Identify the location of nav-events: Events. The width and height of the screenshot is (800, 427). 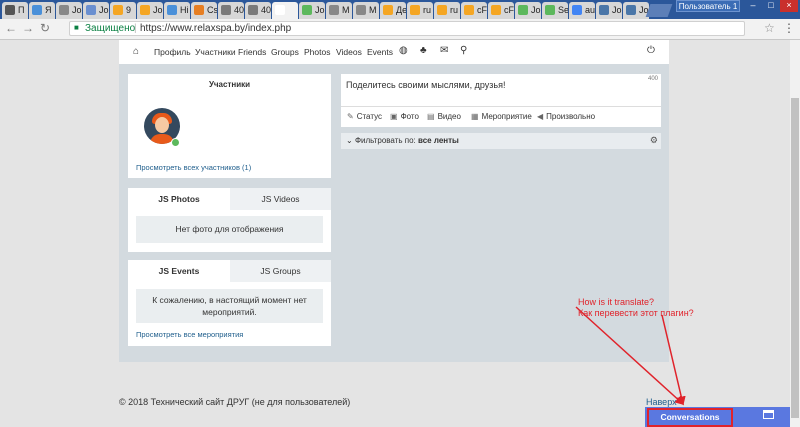
(380, 52).